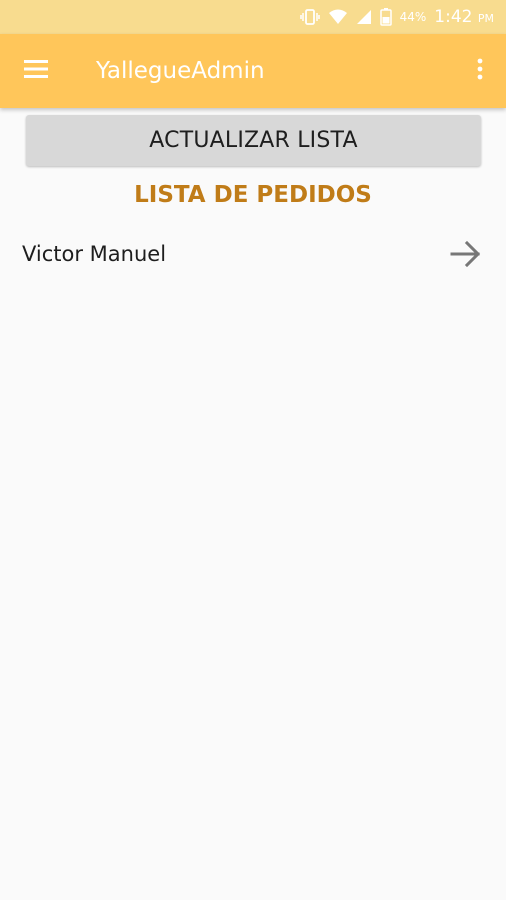 Image resolution: width=506 pixels, height=900 pixels. I want to click on more-vert-icon, so click(480, 71).